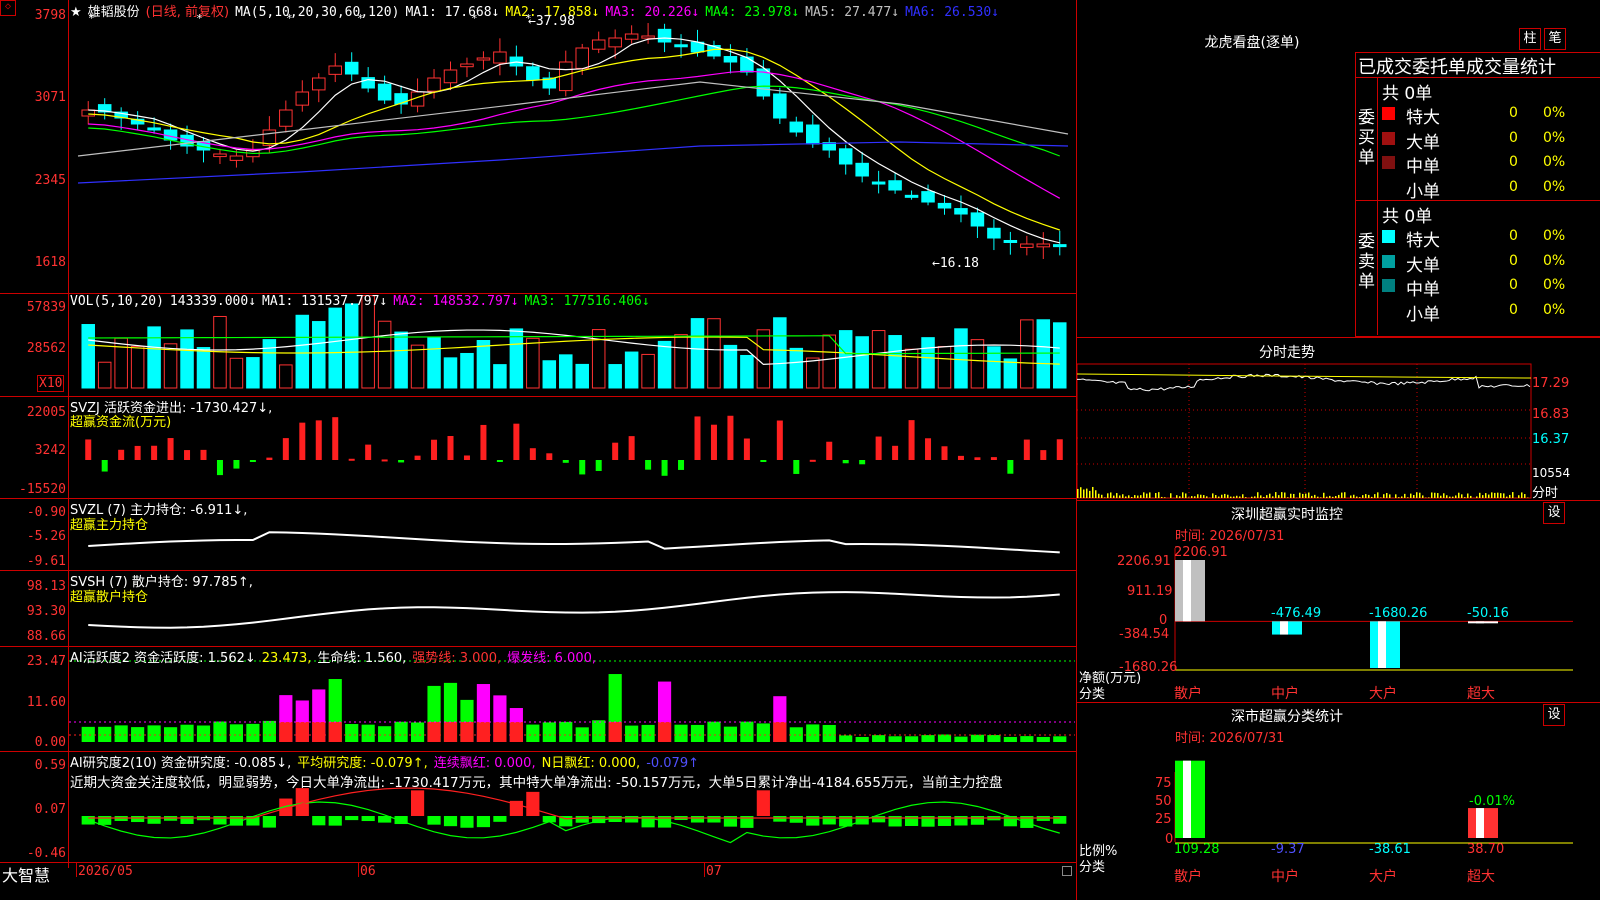 This screenshot has height=900, width=1600. What do you see at coordinates (1067, 871) in the screenshot?
I see `lock-icon` at bounding box center [1067, 871].